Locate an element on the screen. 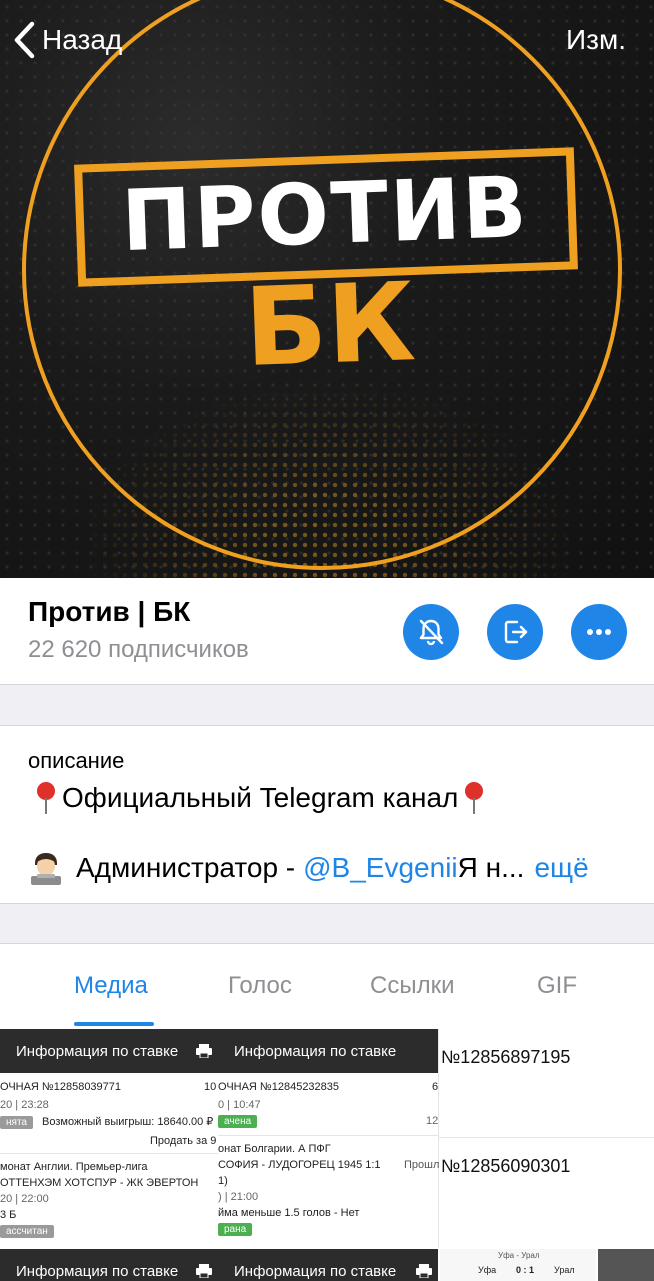  admin-mention-link: @B_Evgenii is located at coordinates (380, 868).